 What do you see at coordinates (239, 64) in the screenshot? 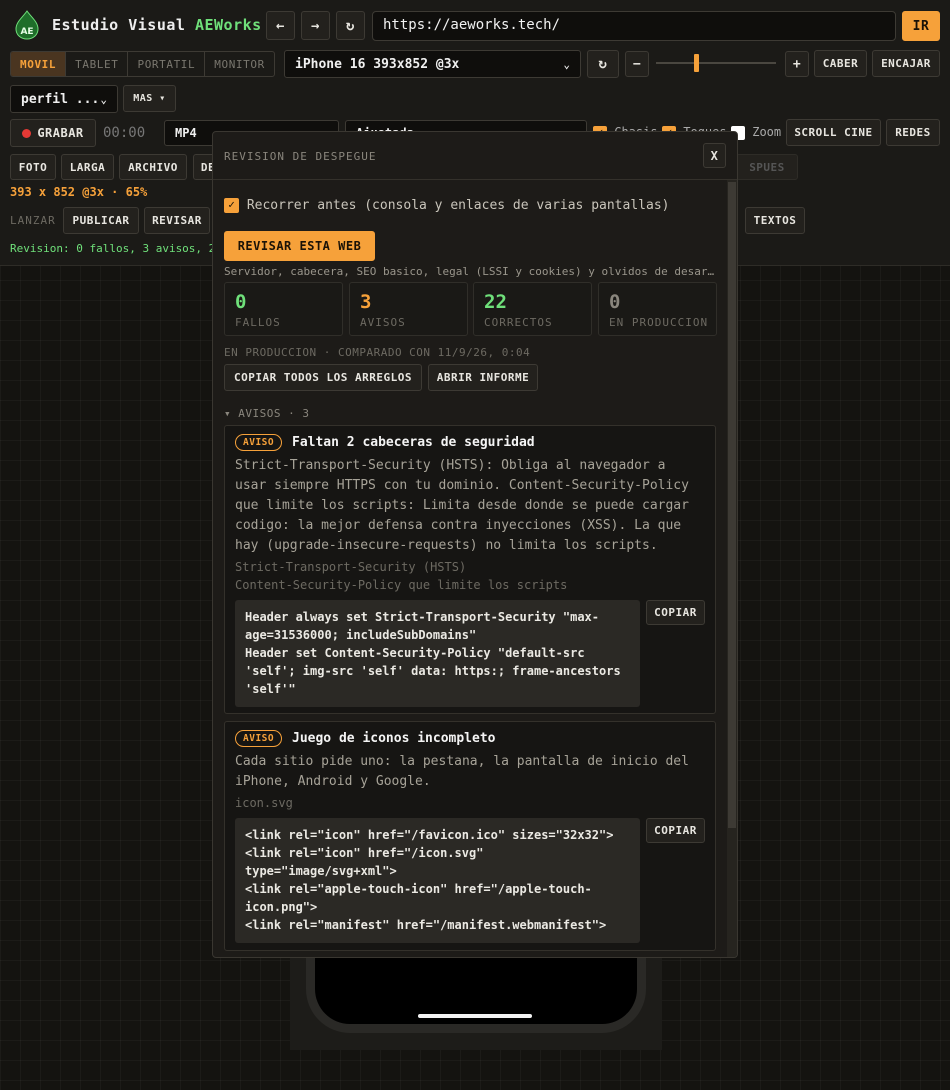
I see `tab-monitor: MONITOR` at bounding box center [239, 64].